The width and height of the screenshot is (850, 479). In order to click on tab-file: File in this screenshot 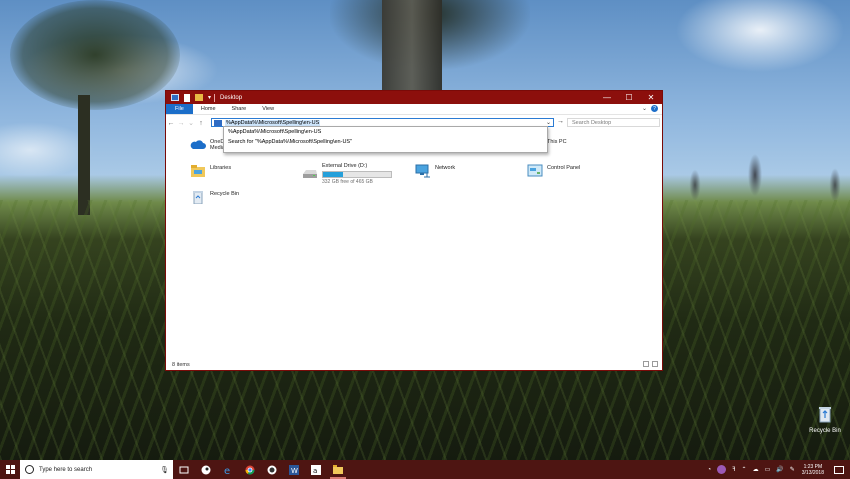, I will do `click(179, 109)`.